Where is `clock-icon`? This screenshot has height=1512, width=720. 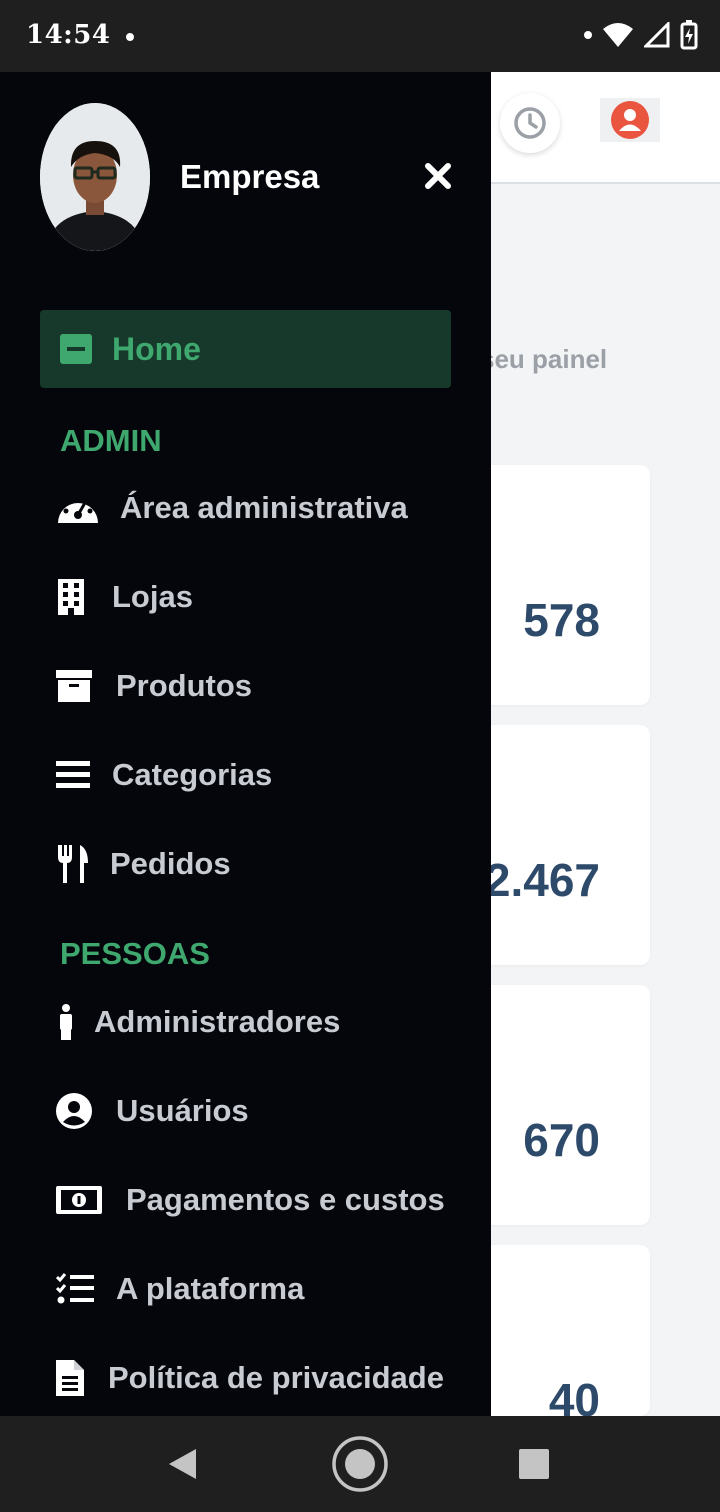
clock-icon is located at coordinates (530, 123).